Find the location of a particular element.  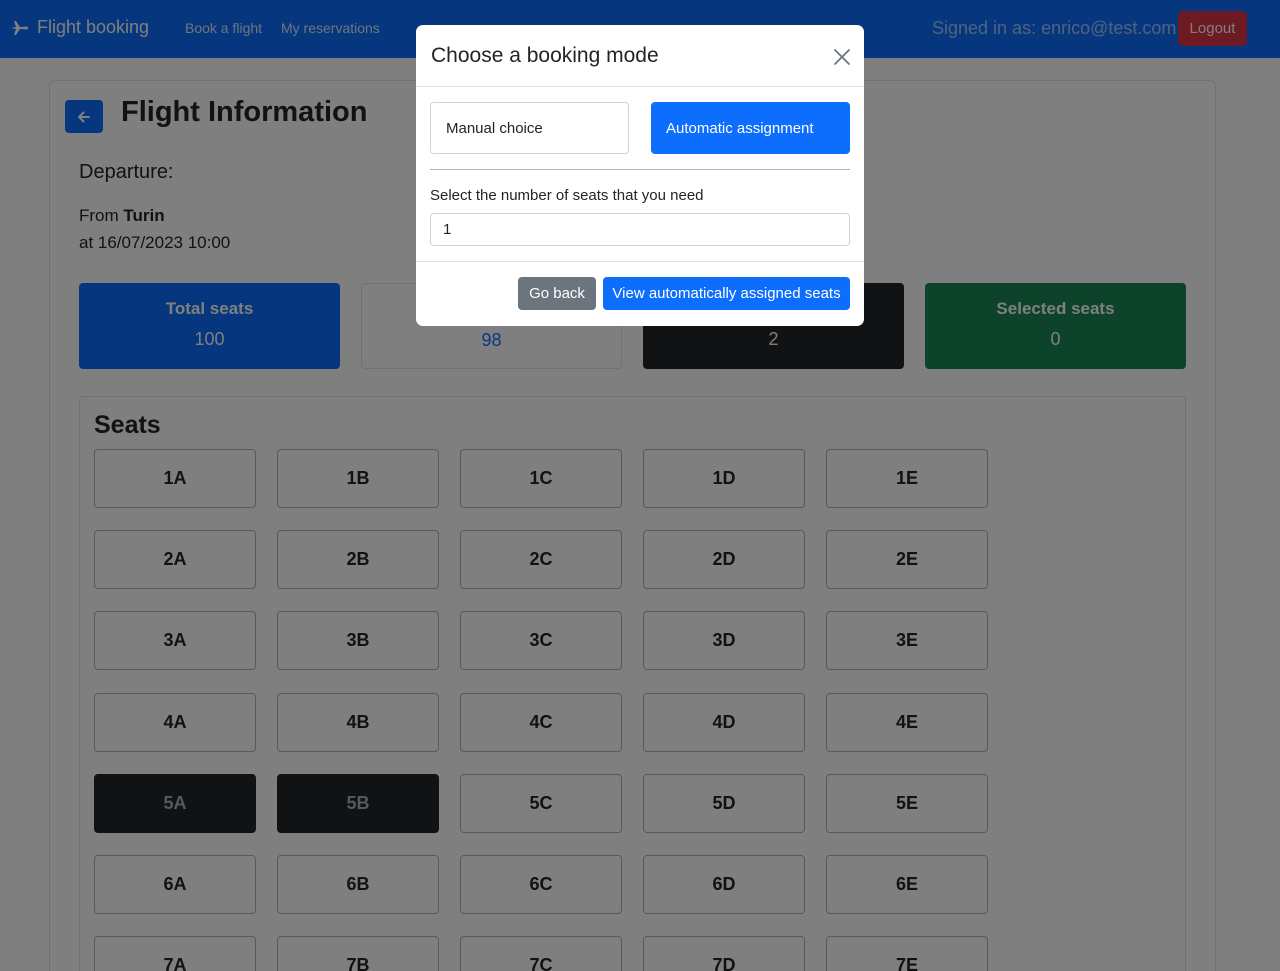

modal-footer-divider is located at coordinates (640, 261).